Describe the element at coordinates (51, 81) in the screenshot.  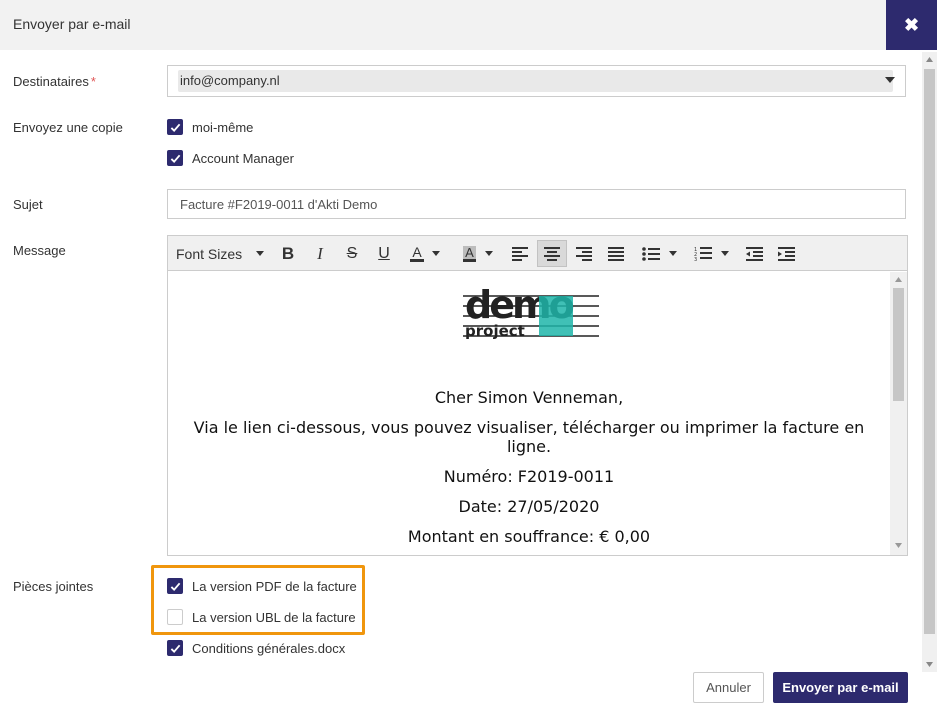
I see `recipients-label-text: Destinataires` at that location.